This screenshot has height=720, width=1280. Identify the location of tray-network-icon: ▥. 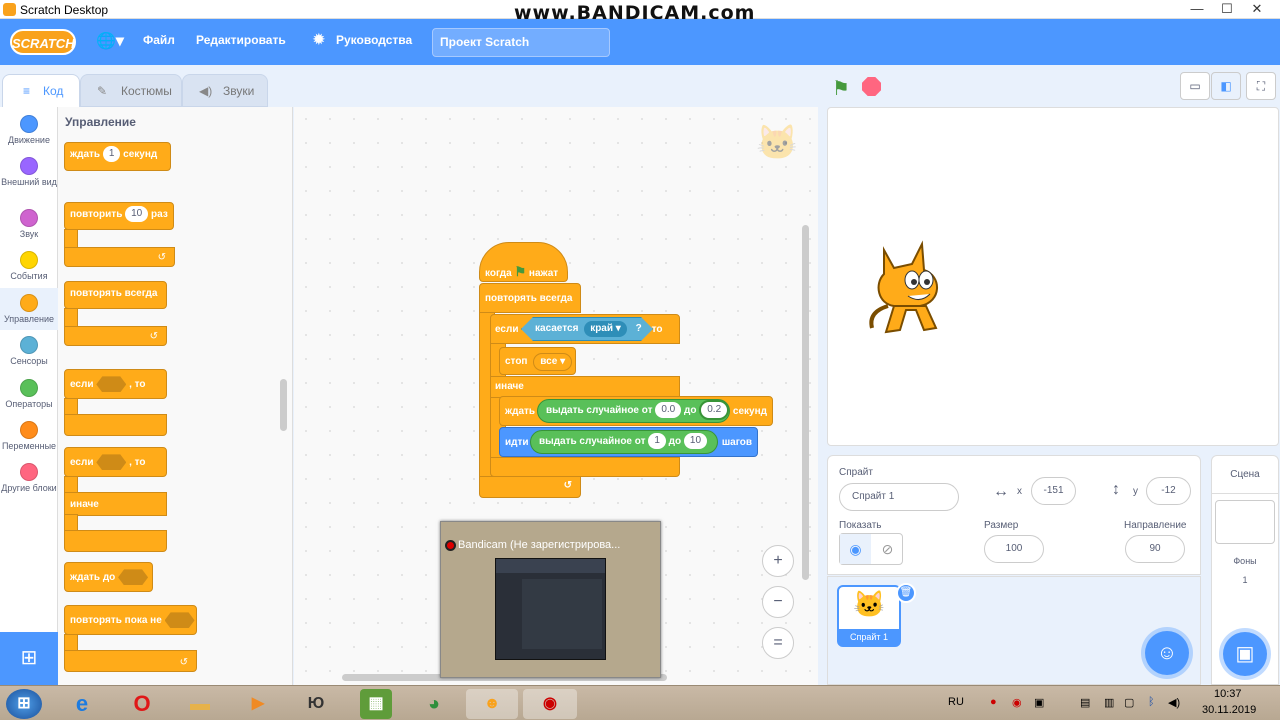
(1109, 702).